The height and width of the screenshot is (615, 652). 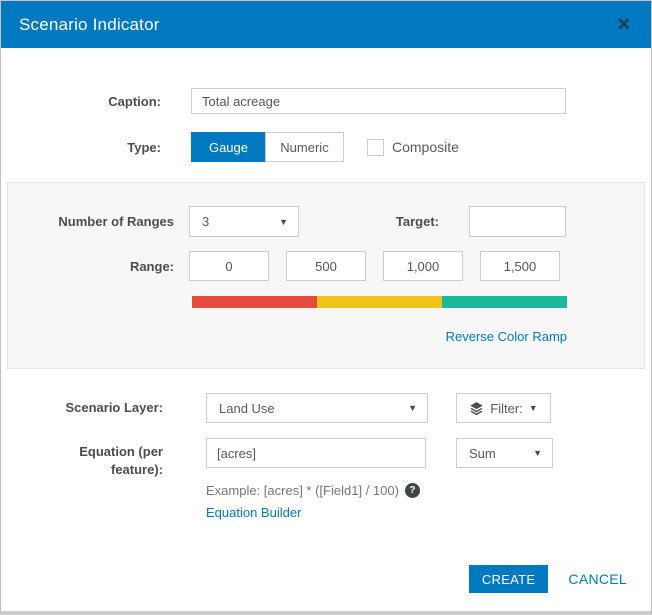 I want to click on range-row: Range:, so click(x=326, y=266).